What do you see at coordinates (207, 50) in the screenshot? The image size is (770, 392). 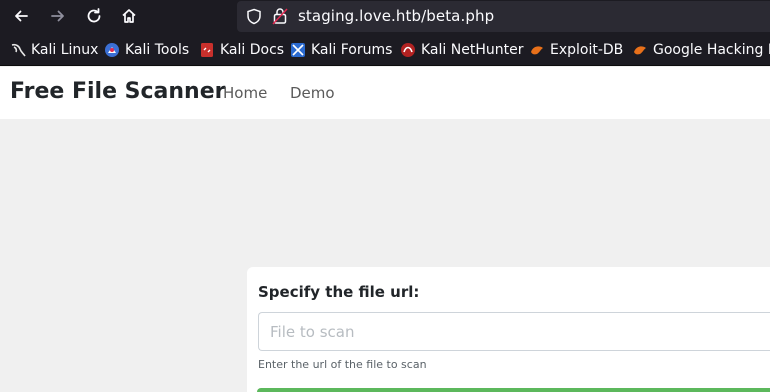 I see `kali-docs-icon` at bounding box center [207, 50].